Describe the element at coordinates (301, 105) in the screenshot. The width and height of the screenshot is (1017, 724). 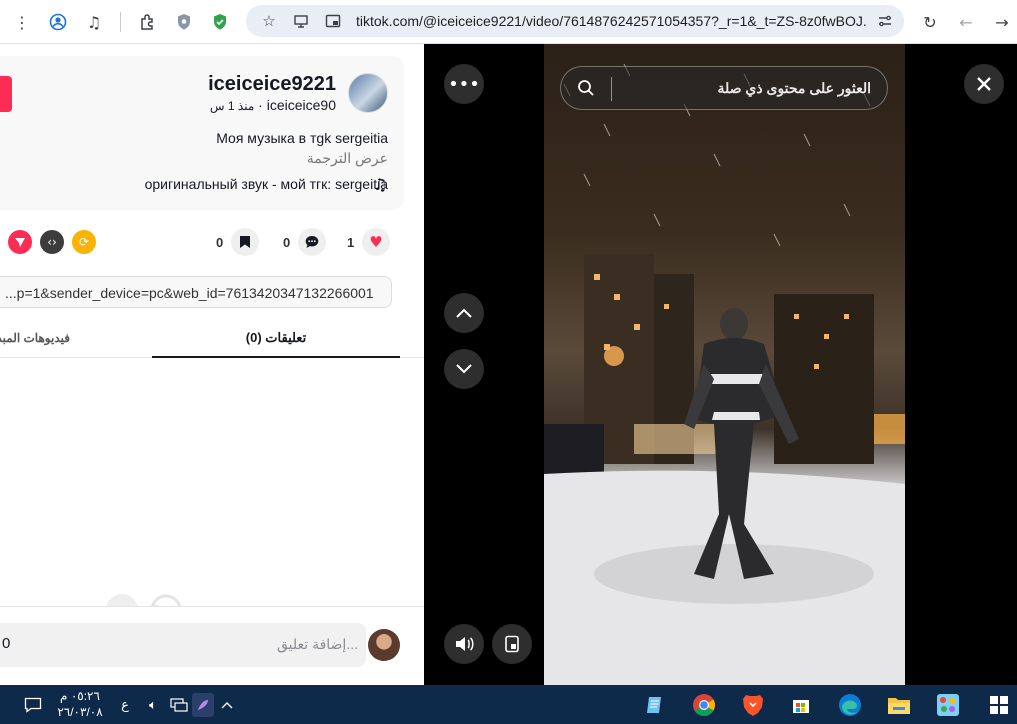
I see `creator-nickname: iceiceice90` at that location.